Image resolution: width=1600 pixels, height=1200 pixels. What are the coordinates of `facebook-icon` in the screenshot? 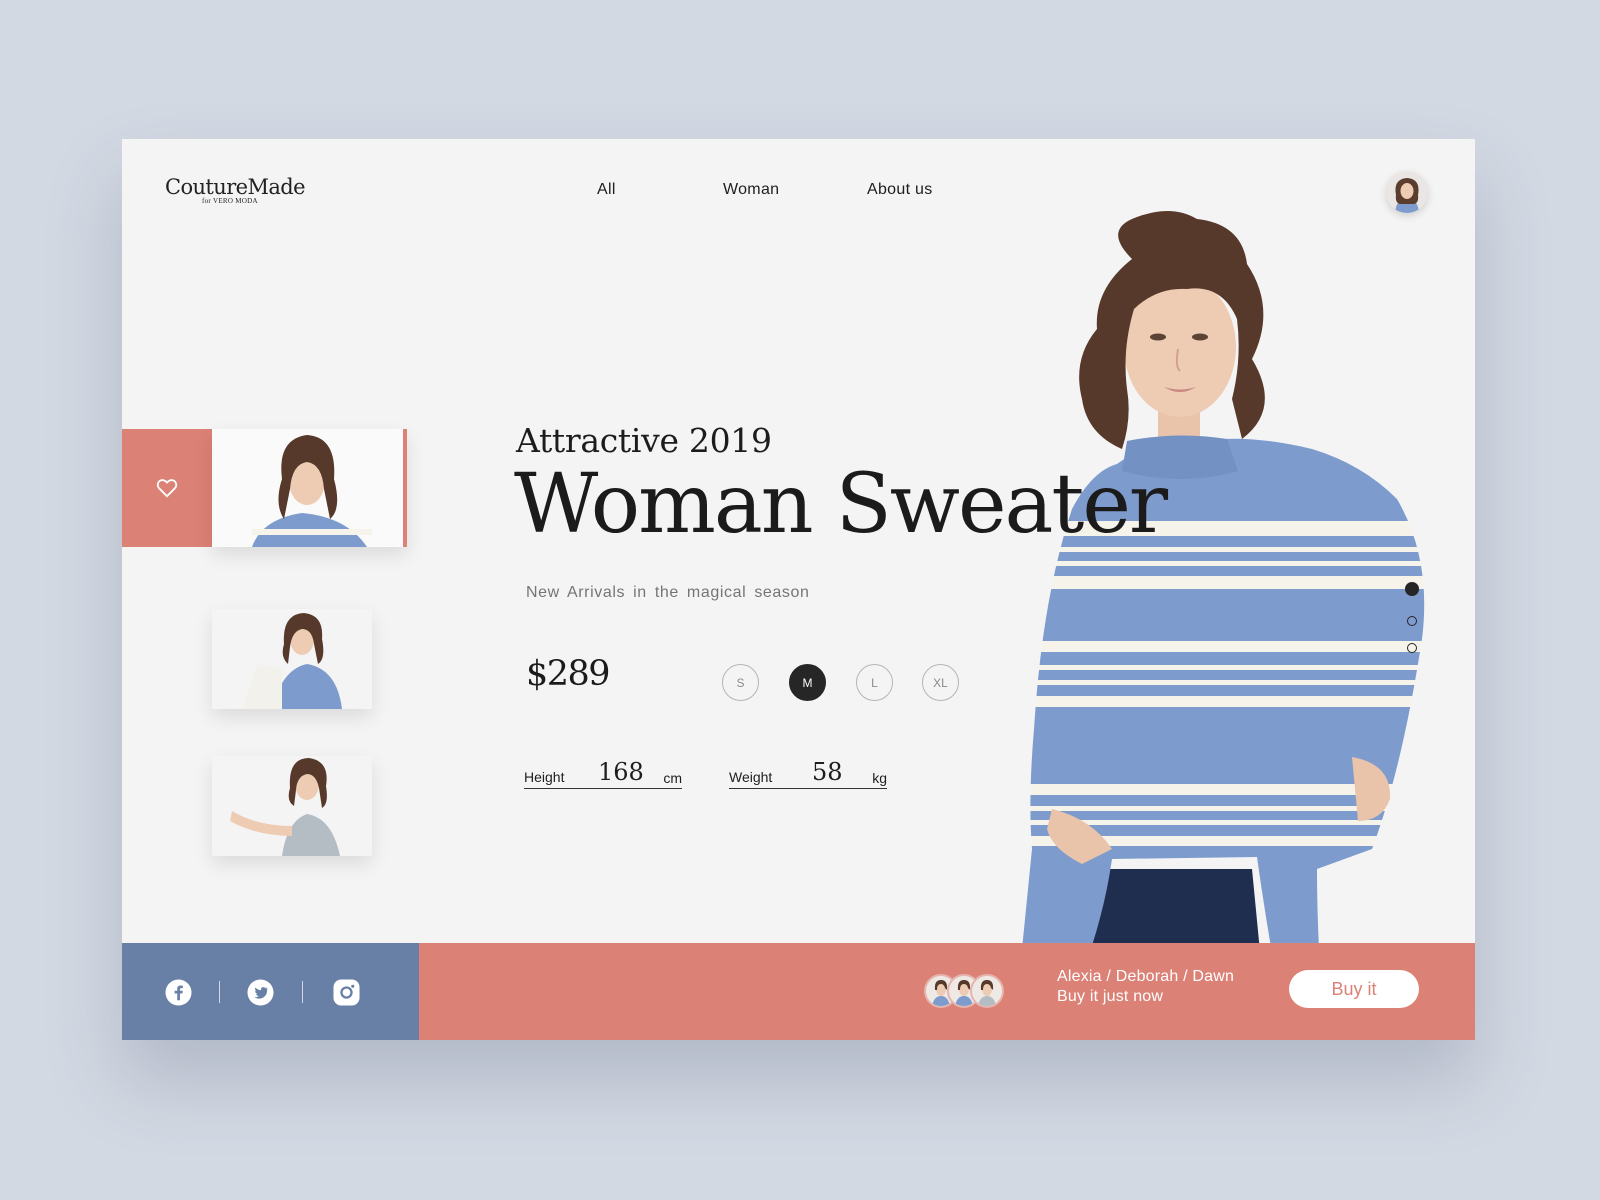 It's located at (178, 992).